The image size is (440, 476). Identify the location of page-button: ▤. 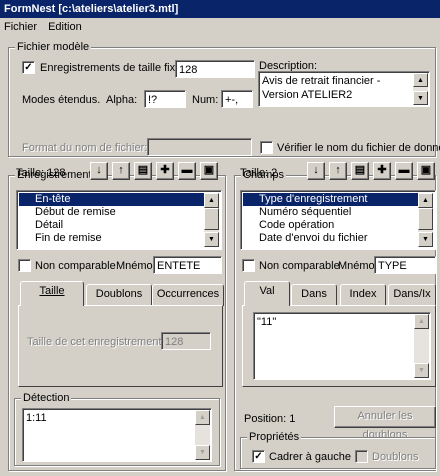
(143, 171).